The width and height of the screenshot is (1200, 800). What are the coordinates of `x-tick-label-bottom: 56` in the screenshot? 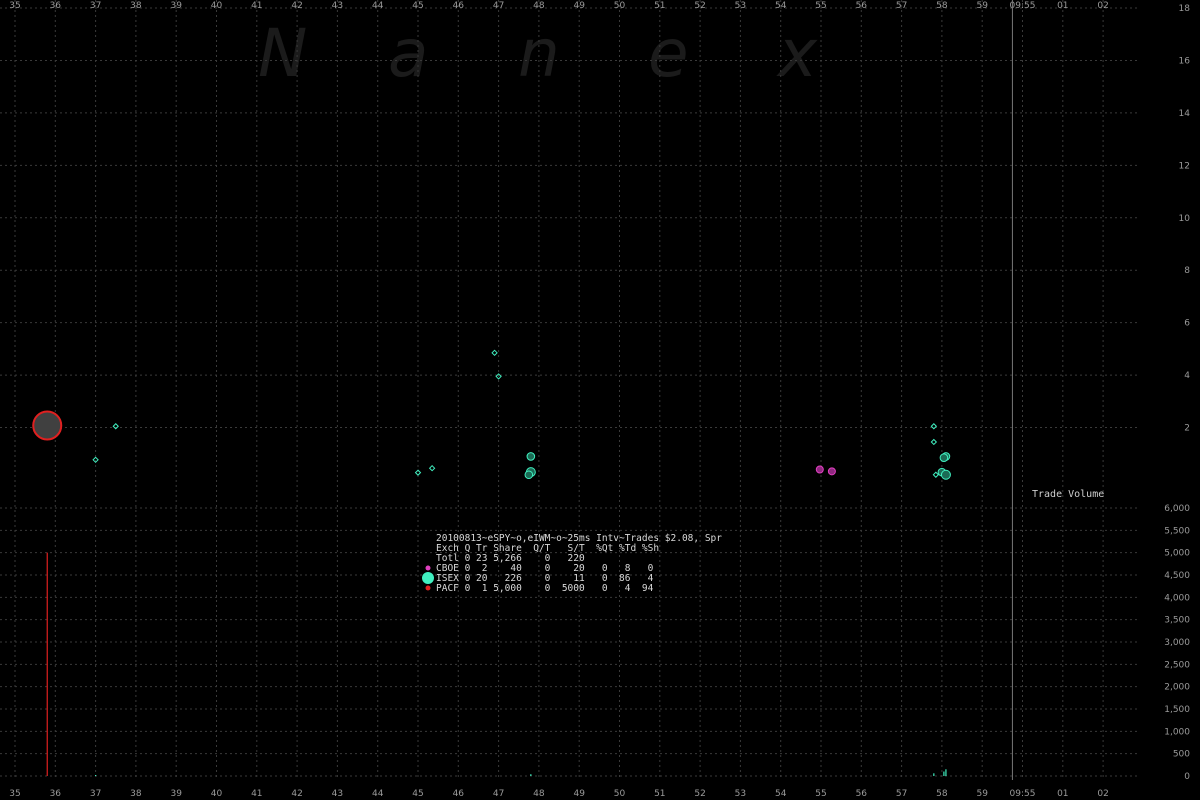 It's located at (862, 794).